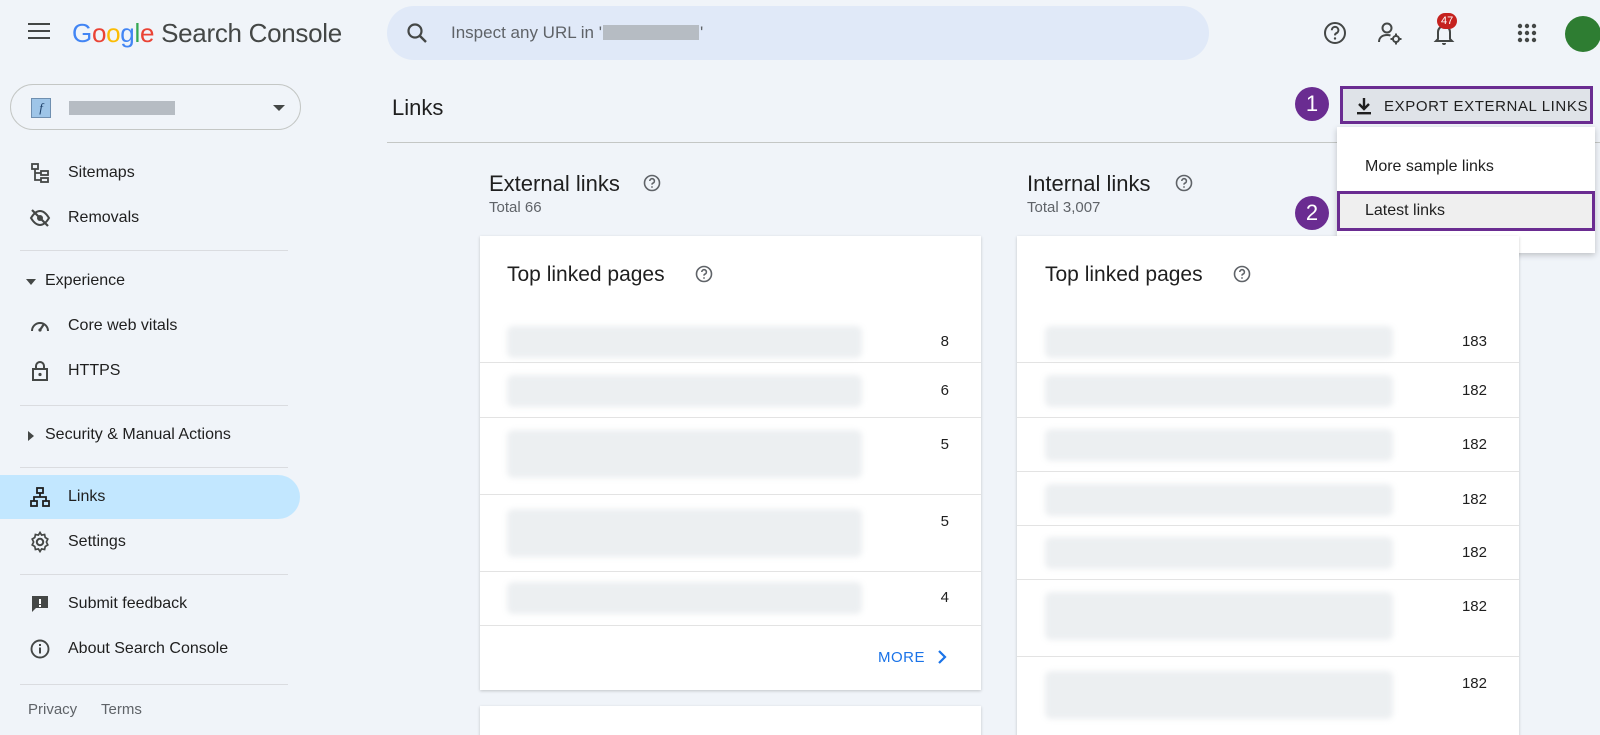  I want to click on section-label: Security & Manual Actions, so click(138, 434).